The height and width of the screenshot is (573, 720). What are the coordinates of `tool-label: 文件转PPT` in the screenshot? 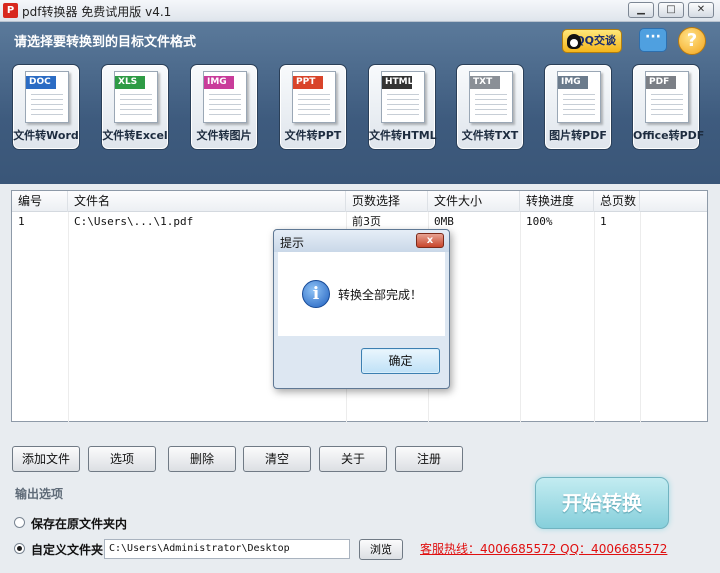 It's located at (313, 135).